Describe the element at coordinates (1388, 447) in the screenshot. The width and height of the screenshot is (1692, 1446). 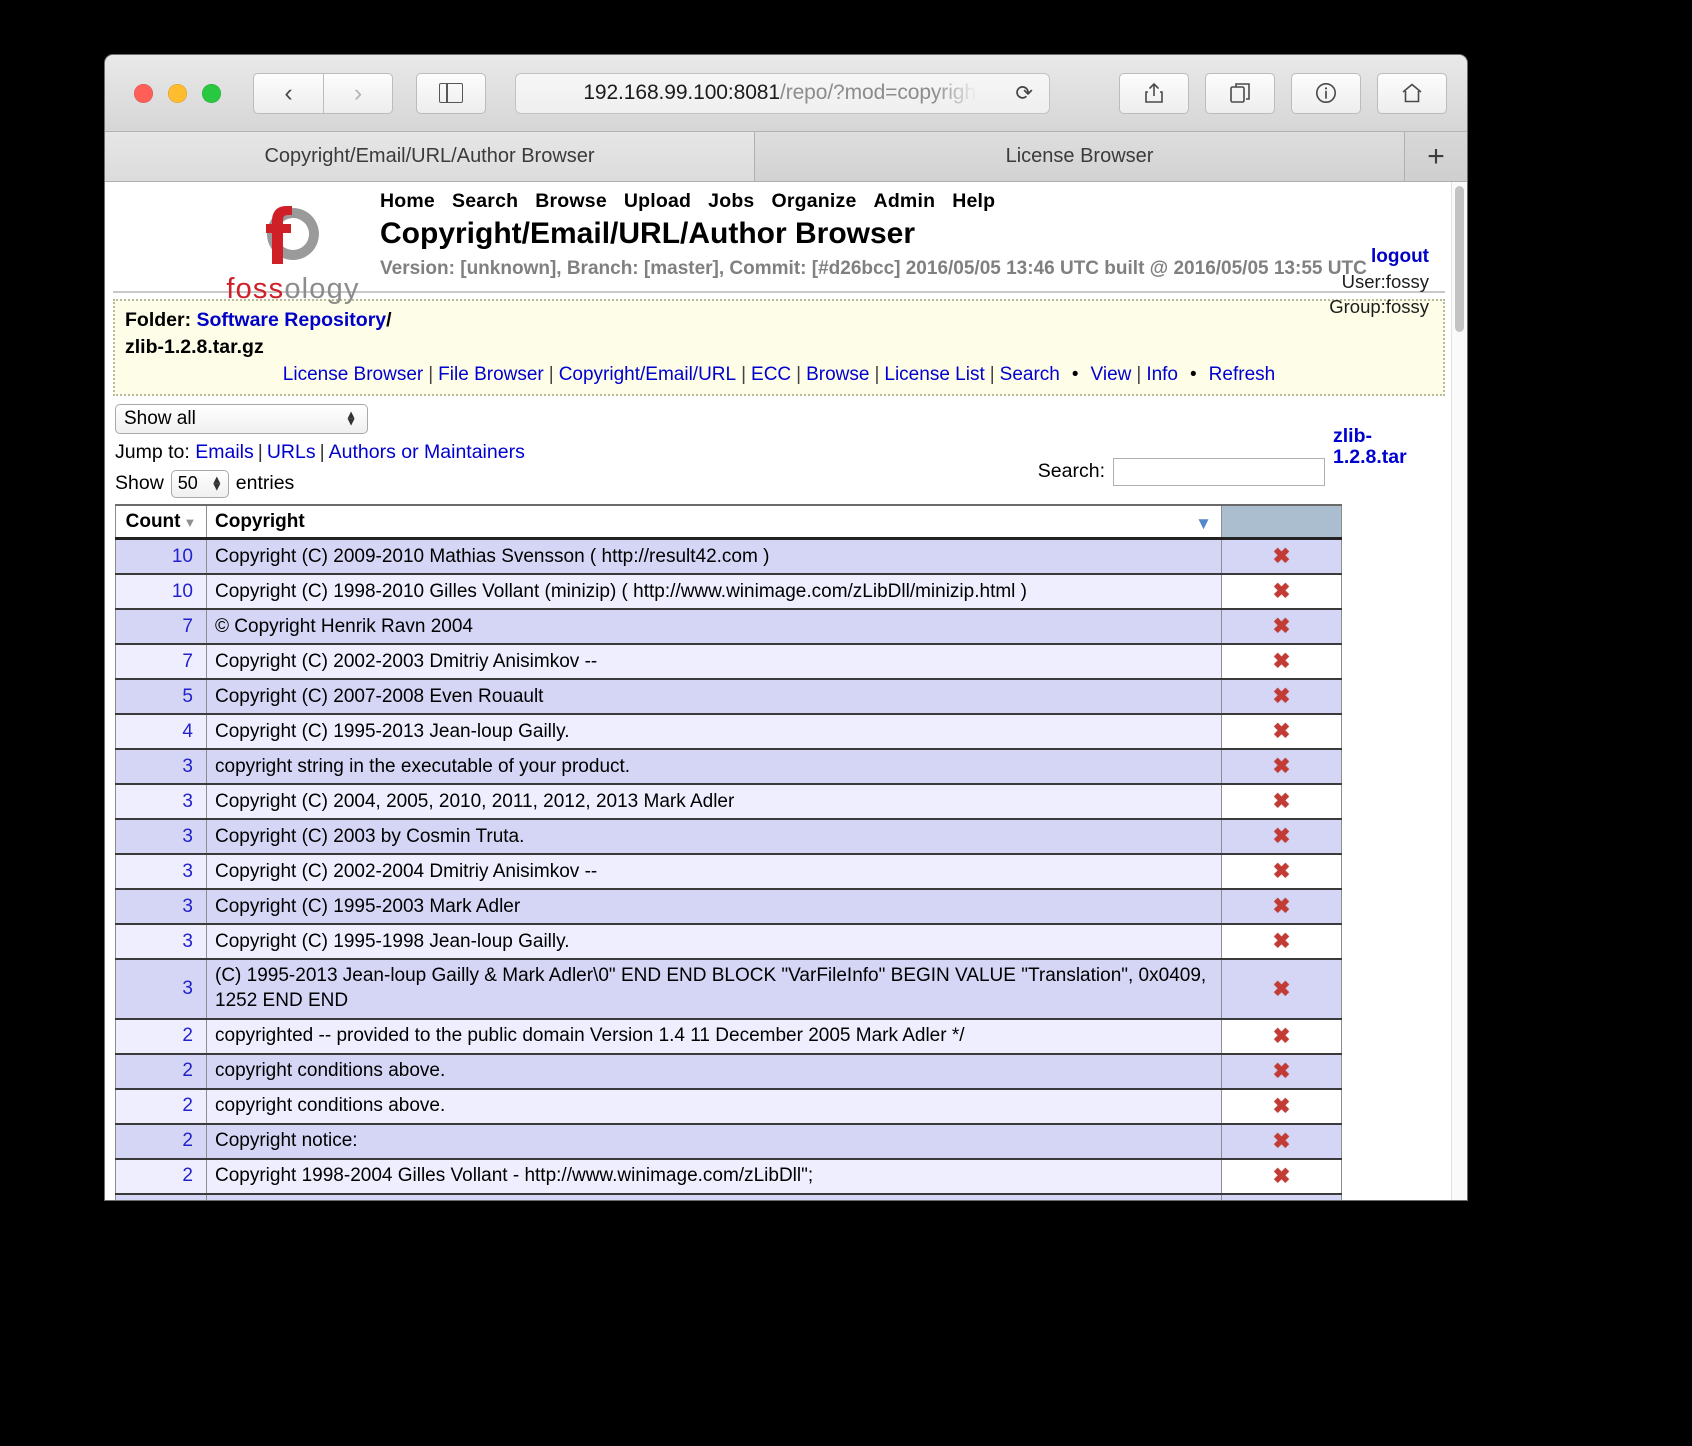
I see `upload-archive-link: zlib- 1.2.8.tar` at that location.